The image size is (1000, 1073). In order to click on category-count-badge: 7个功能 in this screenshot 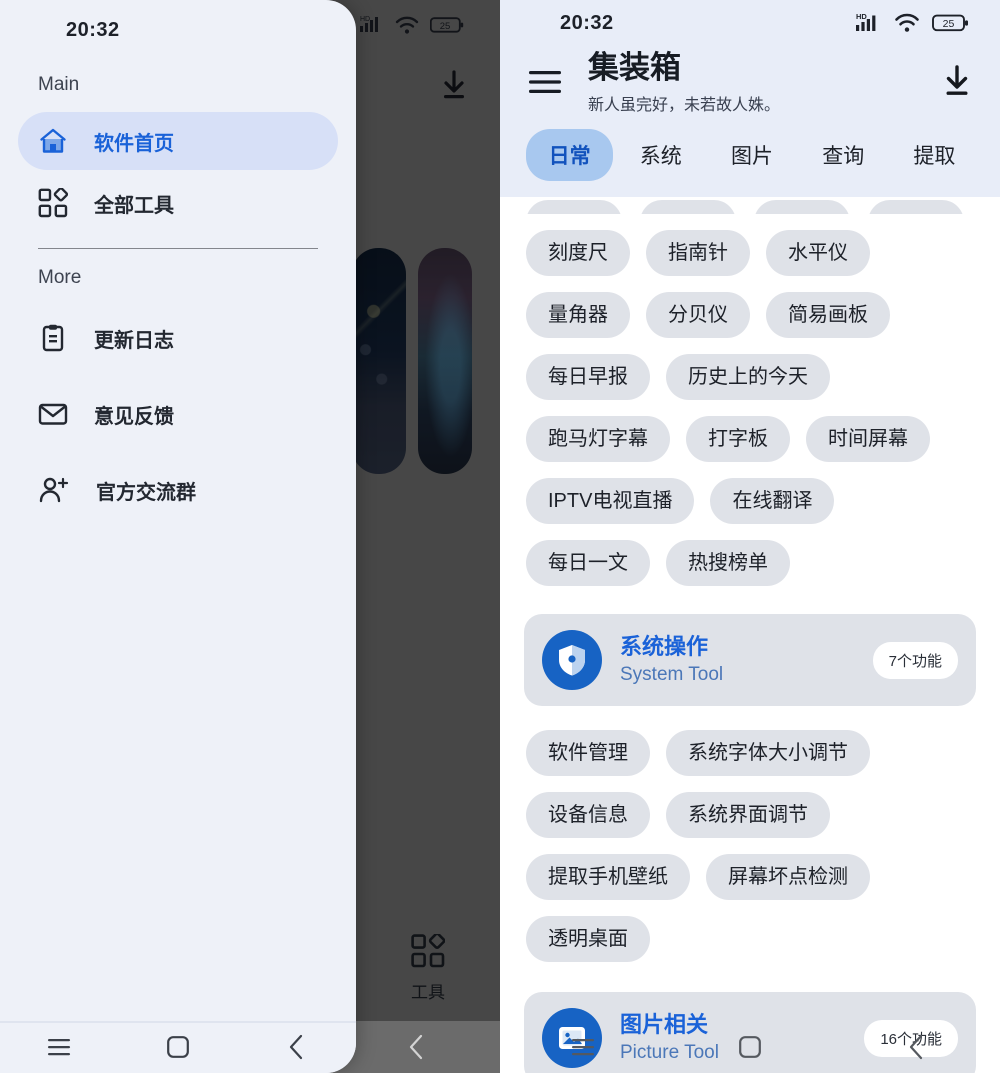, I will do `click(915, 660)`.